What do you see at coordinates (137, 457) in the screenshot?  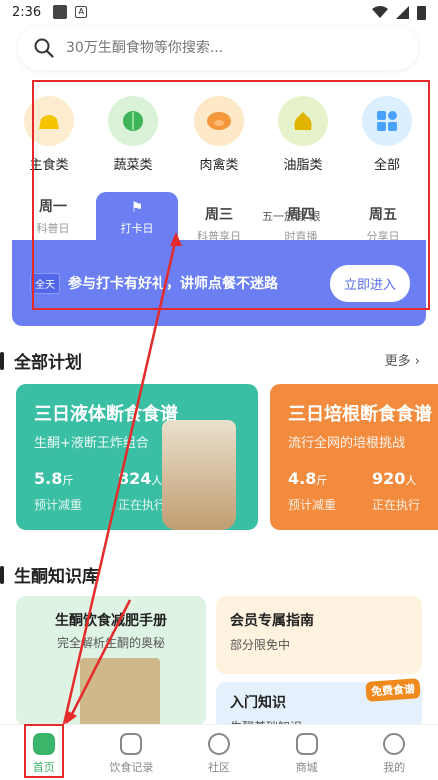 I see `plan-card-liquid: 三日液体断食食谱 生酮+液断王炸组合 5.8斤 预计减重 824人 正在执行` at bounding box center [137, 457].